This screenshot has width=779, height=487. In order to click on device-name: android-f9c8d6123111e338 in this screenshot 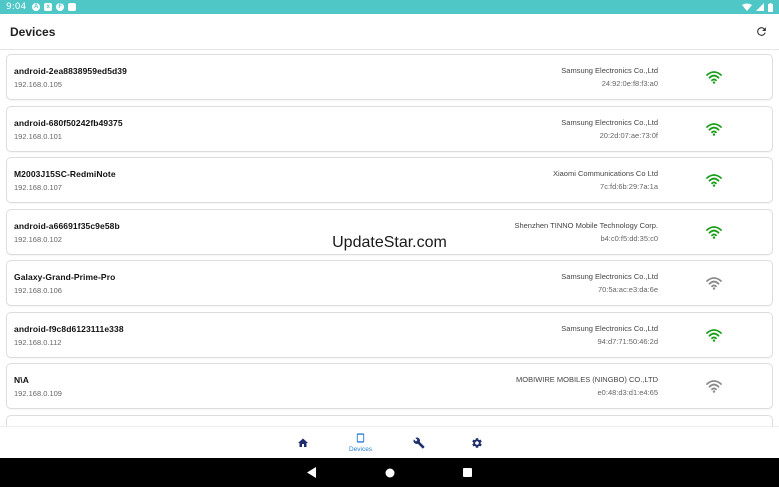, I will do `click(69, 328)`.